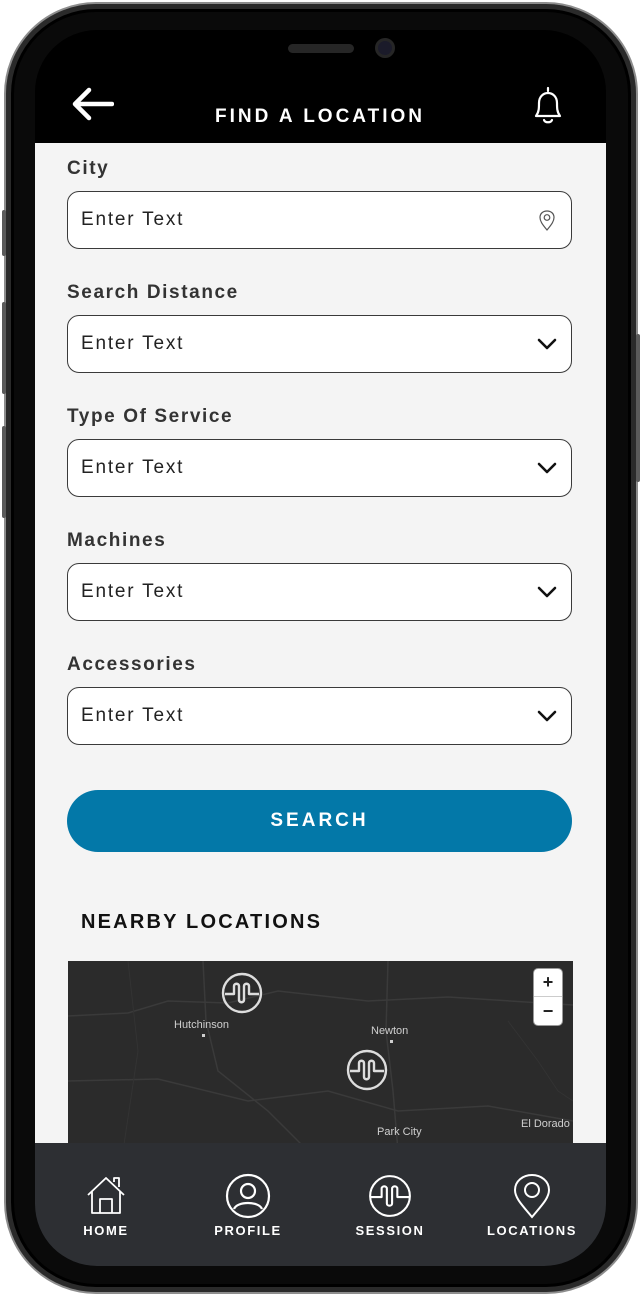  What do you see at coordinates (117, 540) in the screenshot?
I see `machines-label: Machines` at bounding box center [117, 540].